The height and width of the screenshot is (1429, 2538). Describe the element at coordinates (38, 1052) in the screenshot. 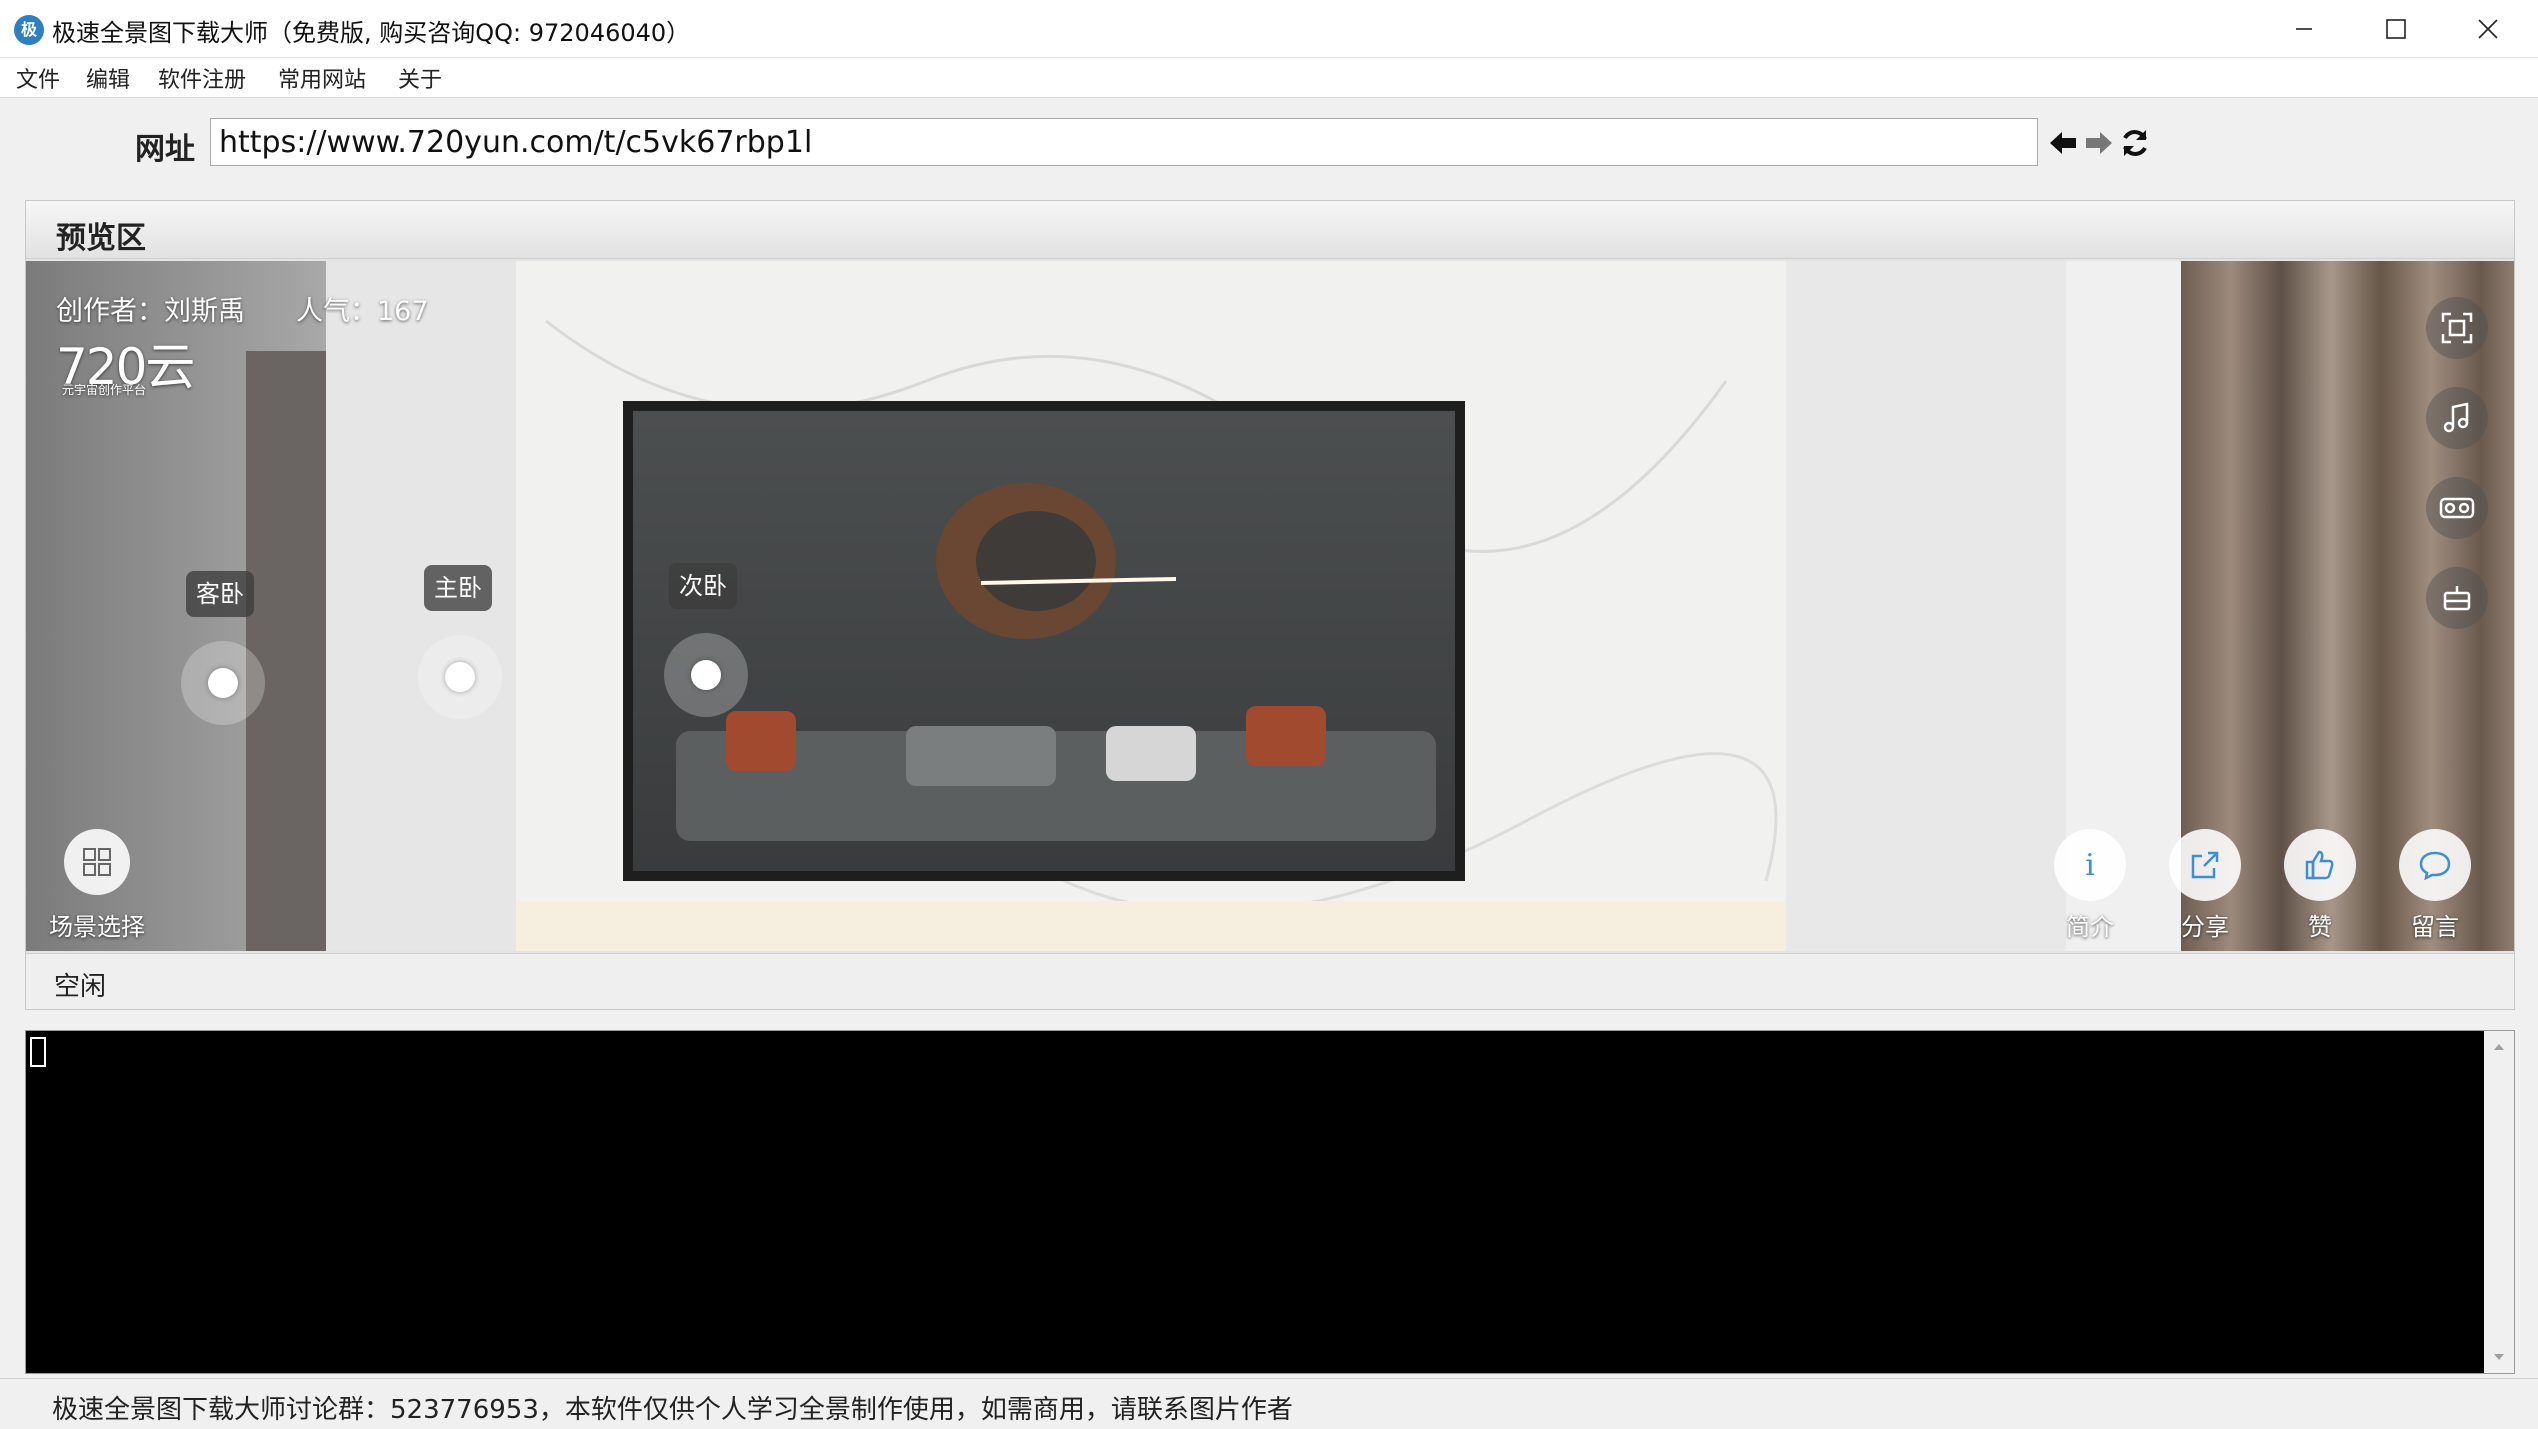

I see `text-cursor` at that location.